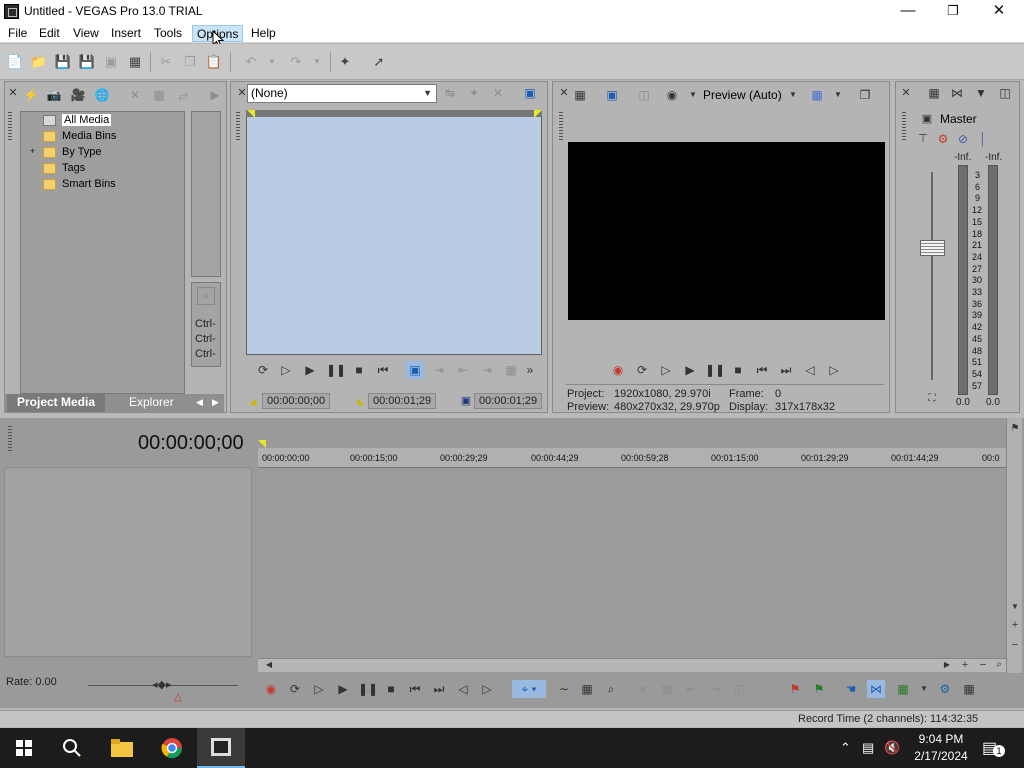 This screenshot has height=768, width=1024. Describe the element at coordinates (206, 296) in the screenshot. I see `search-icon: ⌖` at that location.